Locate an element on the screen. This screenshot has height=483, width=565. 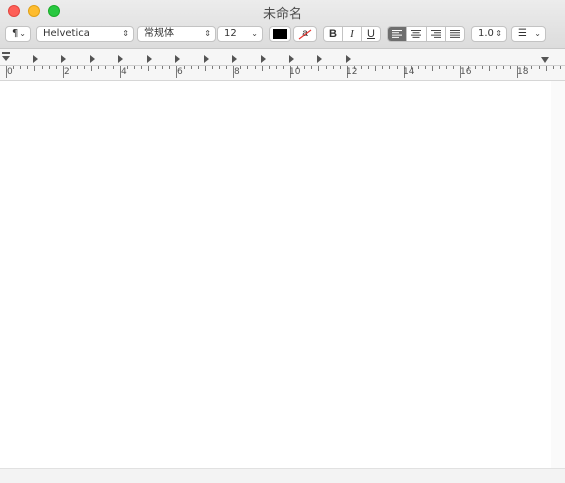
ruler: 0 2 4 6 8 10 12 14 16 18 is located at coordinates (282, 65).